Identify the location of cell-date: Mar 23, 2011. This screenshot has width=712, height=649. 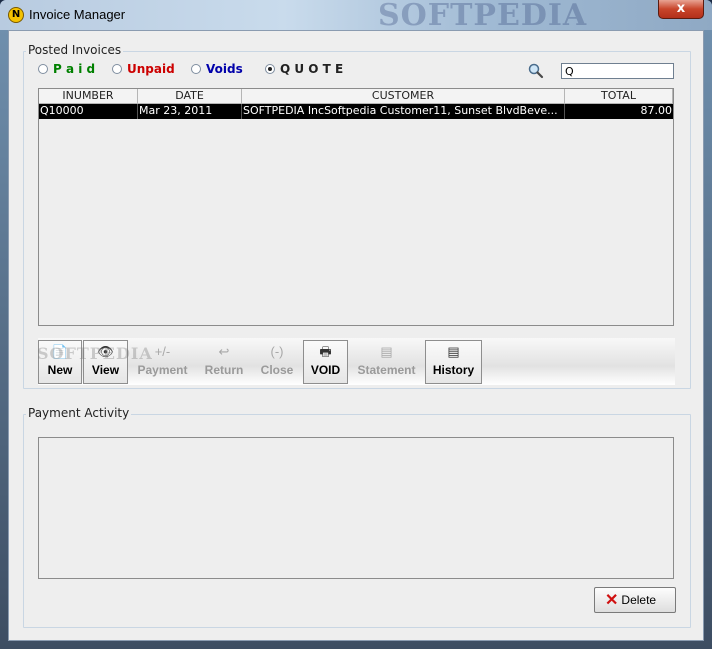
(190, 111).